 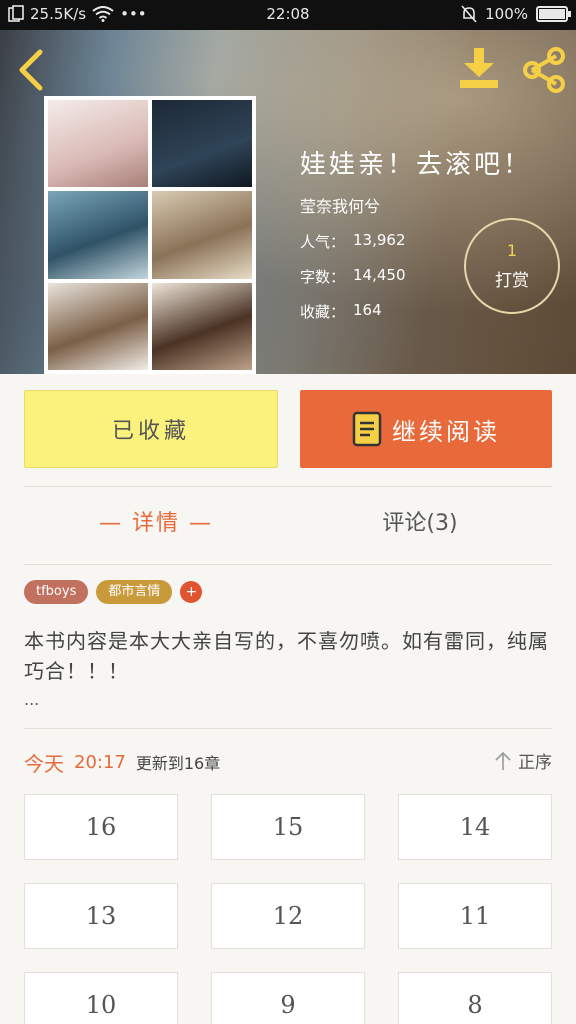 What do you see at coordinates (503, 760) in the screenshot?
I see `arrow-up-icon` at bounding box center [503, 760].